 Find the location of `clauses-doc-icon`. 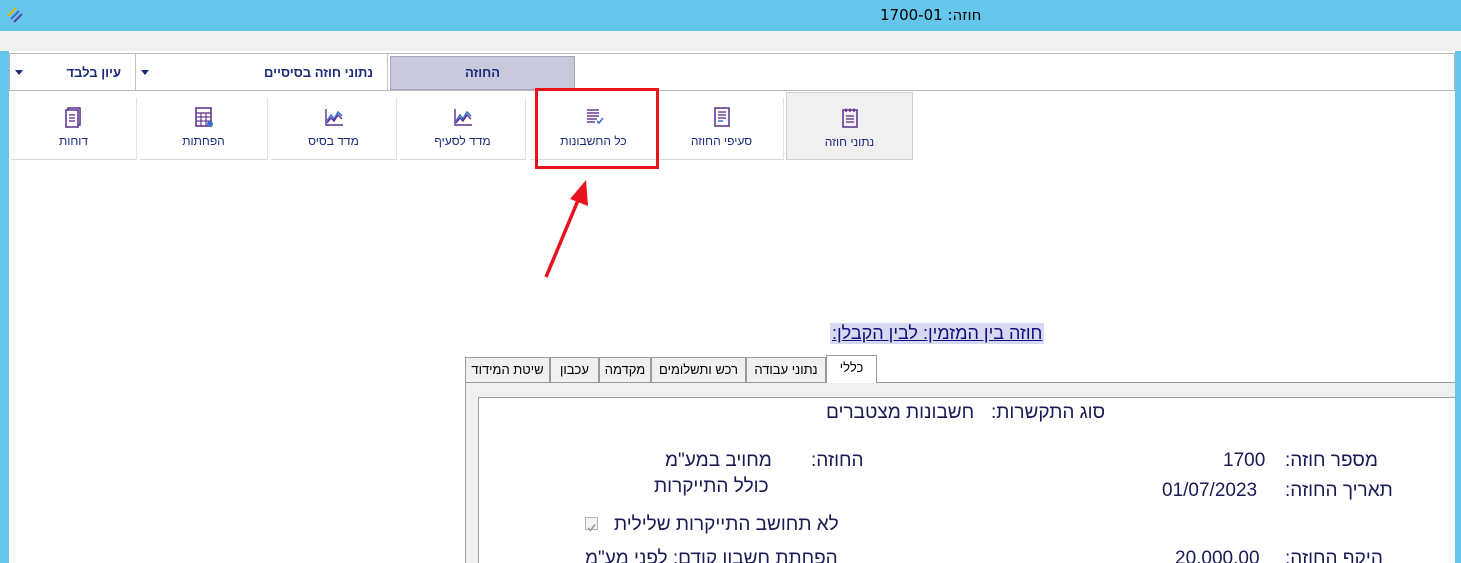

clauses-doc-icon is located at coordinates (721, 117).